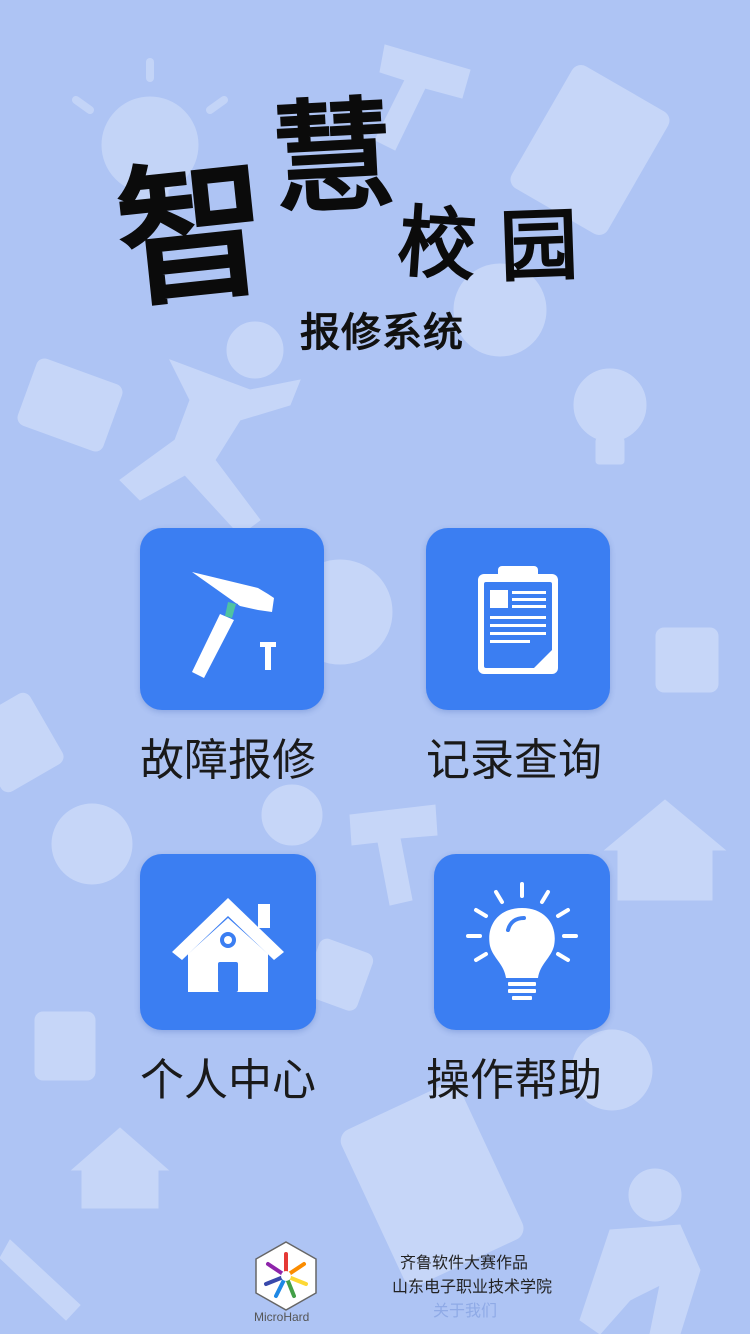  Describe the element at coordinates (228, 756) in the screenshot. I see `menu-repair-label: 故障报修` at that location.